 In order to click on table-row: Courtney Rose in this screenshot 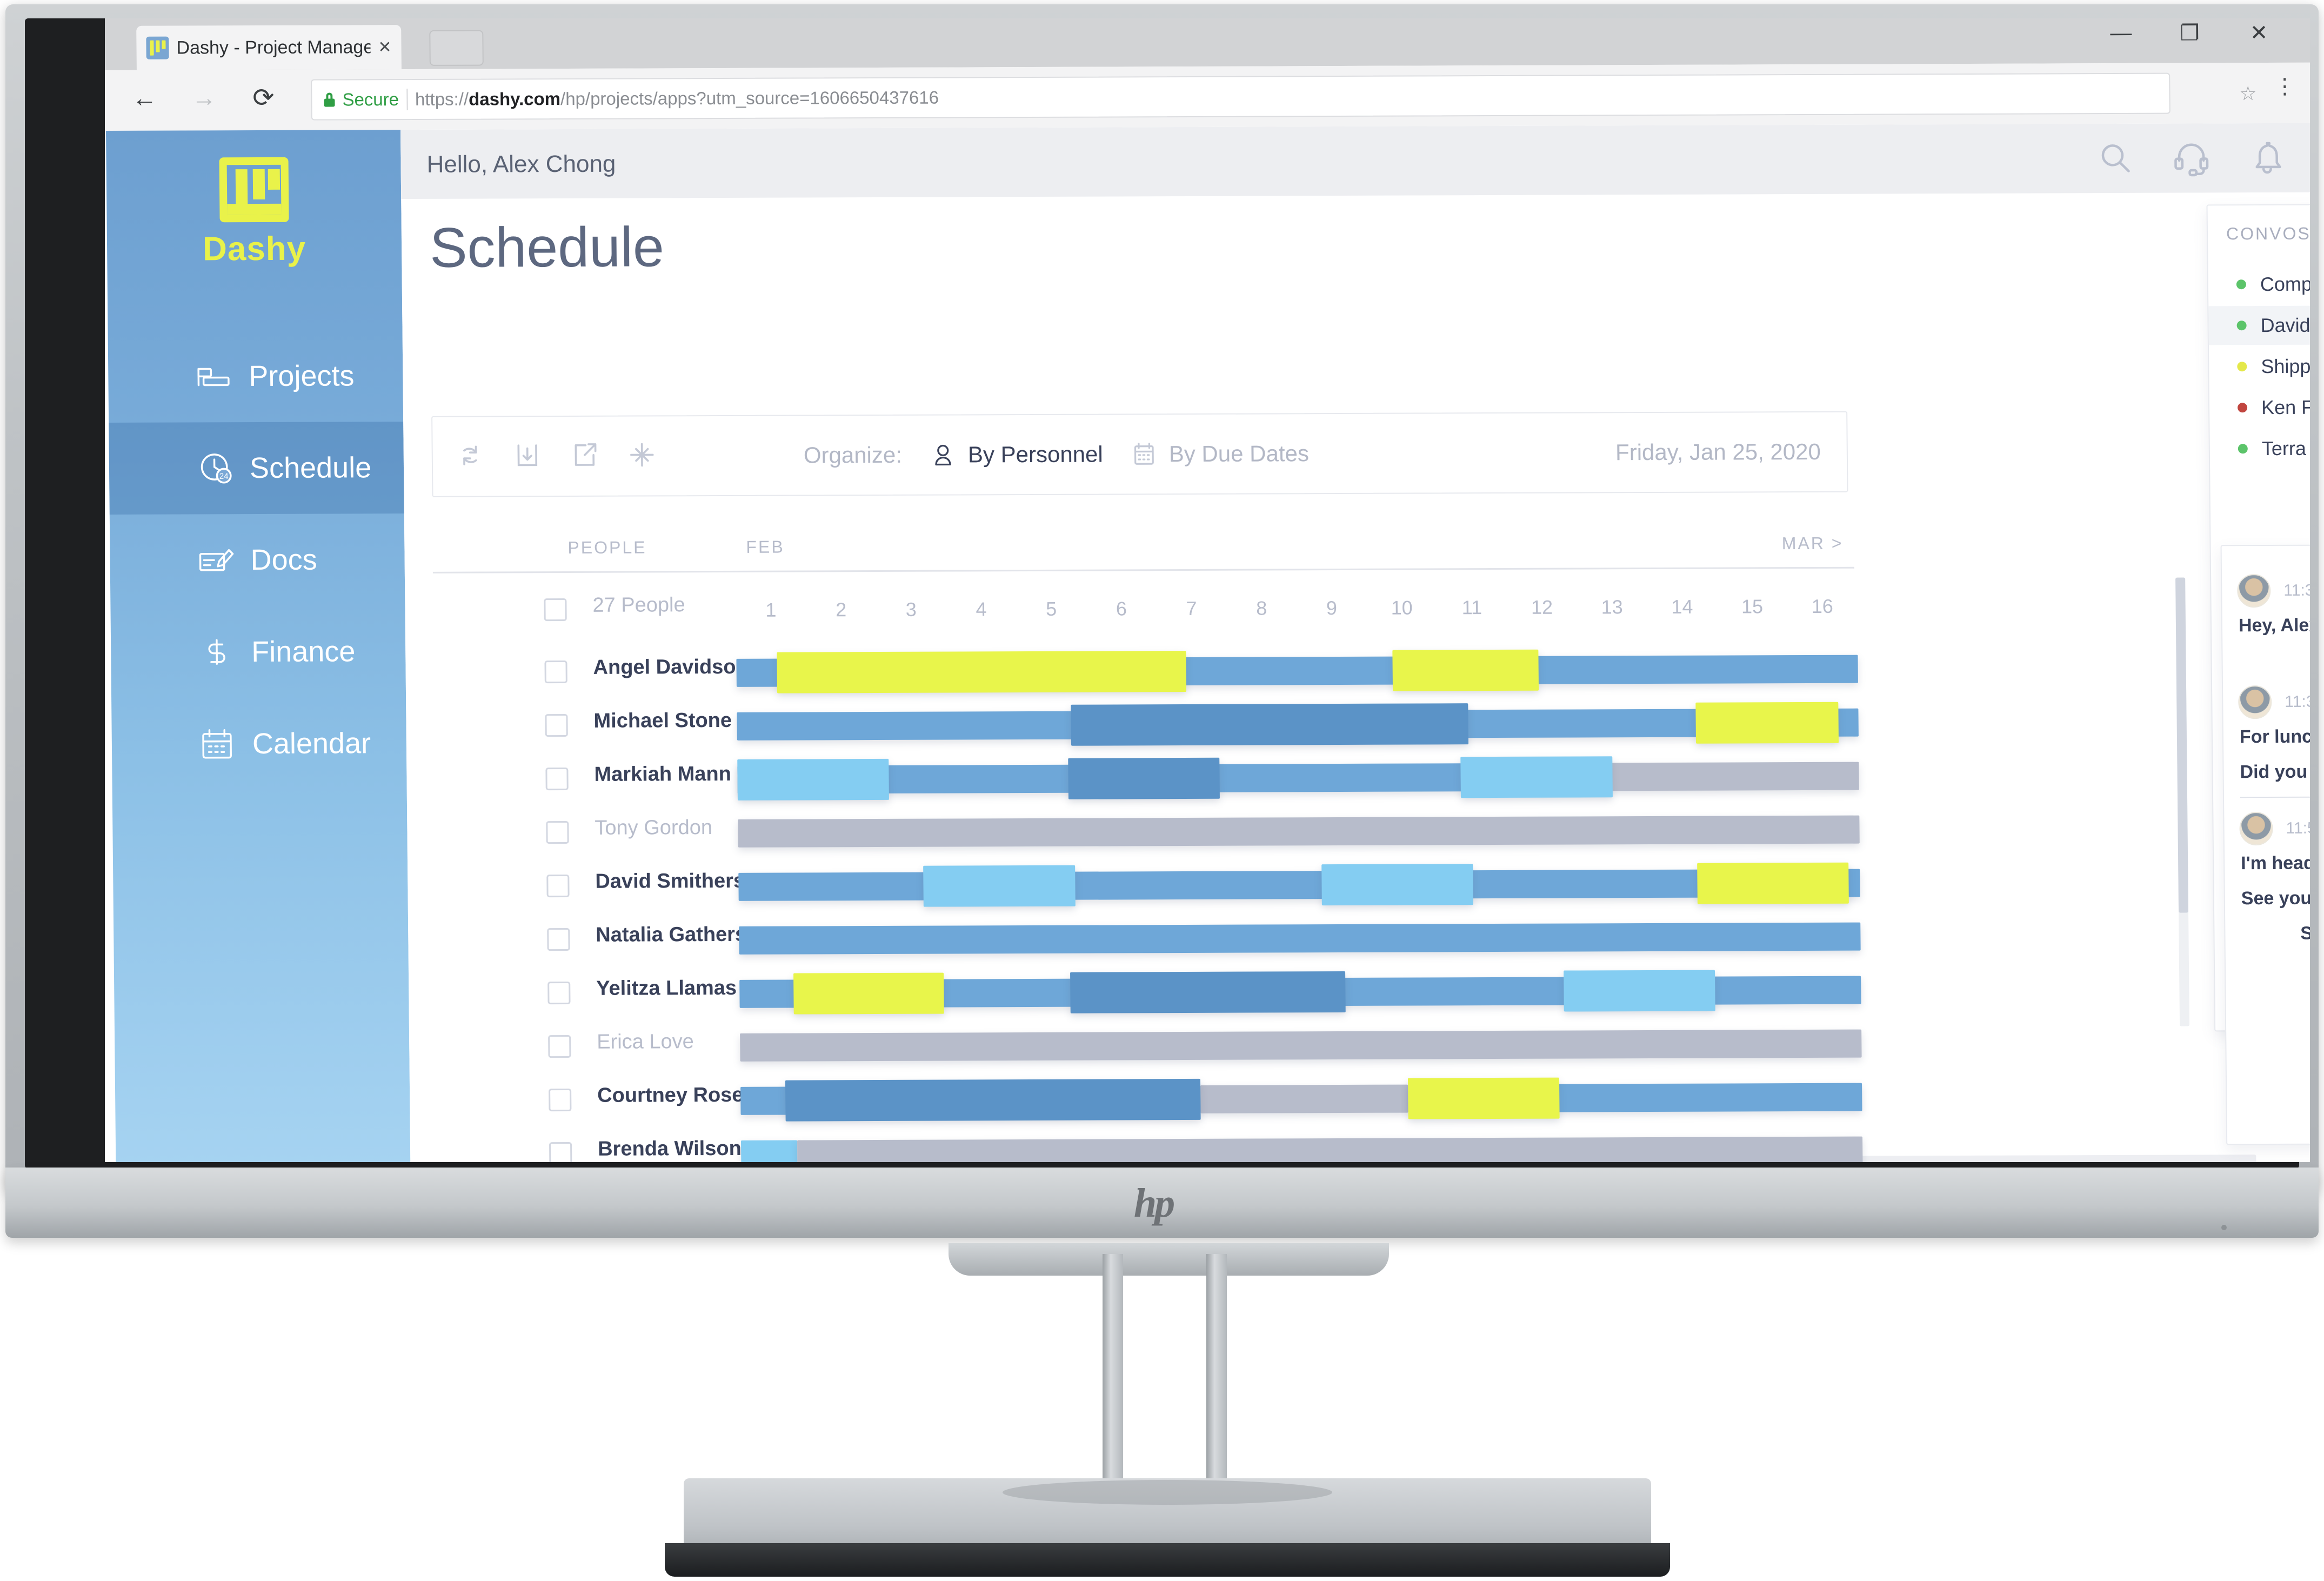, I will do `click(1151, 1098)`.